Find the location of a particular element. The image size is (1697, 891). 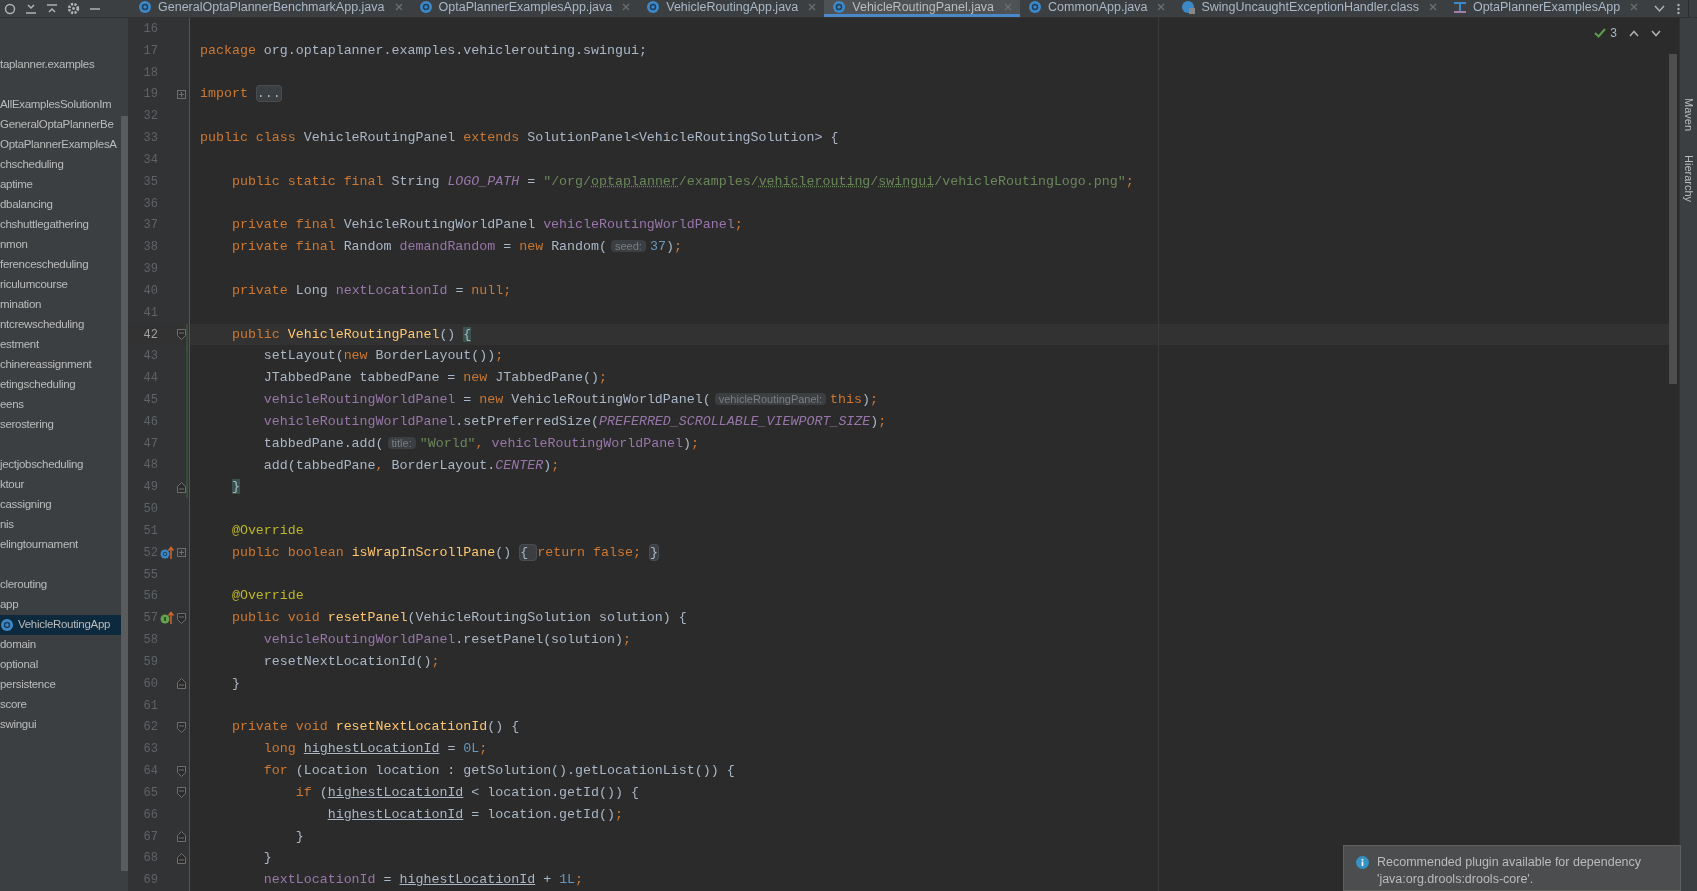

code-line: tabbedPane.add( title: "World", vehicleRoutingWorldPanel); is located at coordinates (481, 443).